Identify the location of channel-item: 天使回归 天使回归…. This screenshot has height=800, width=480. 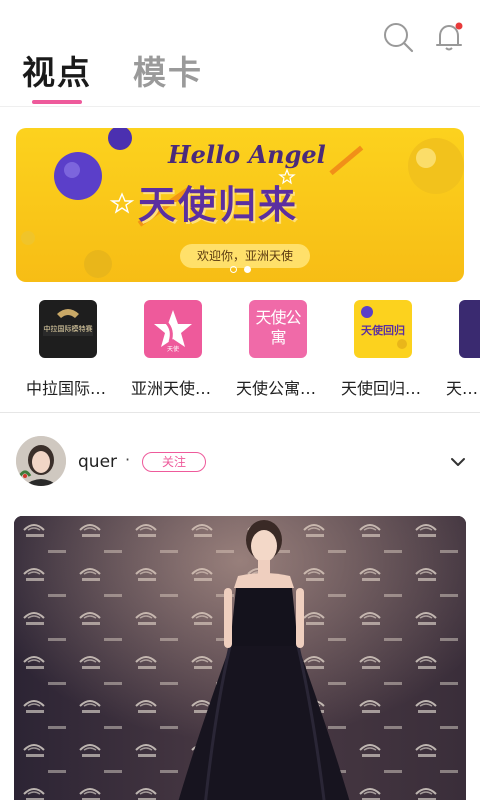
(391, 350).